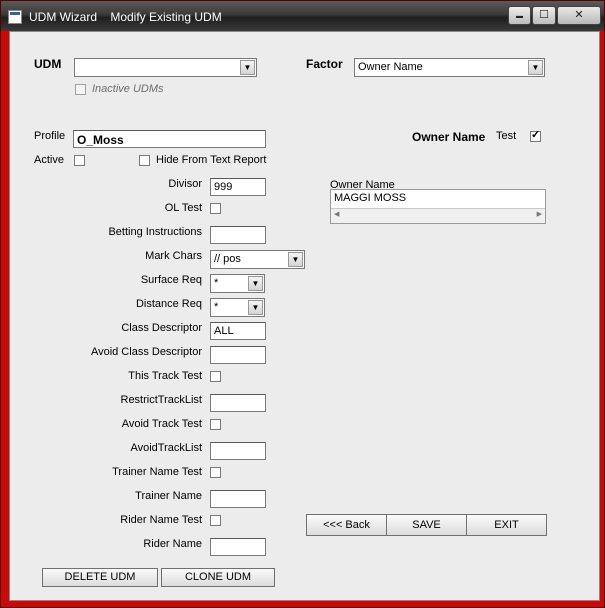 This screenshot has width=605, height=608. Describe the element at coordinates (238, 547) in the screenshot. I see `rider-name-input` at that location.